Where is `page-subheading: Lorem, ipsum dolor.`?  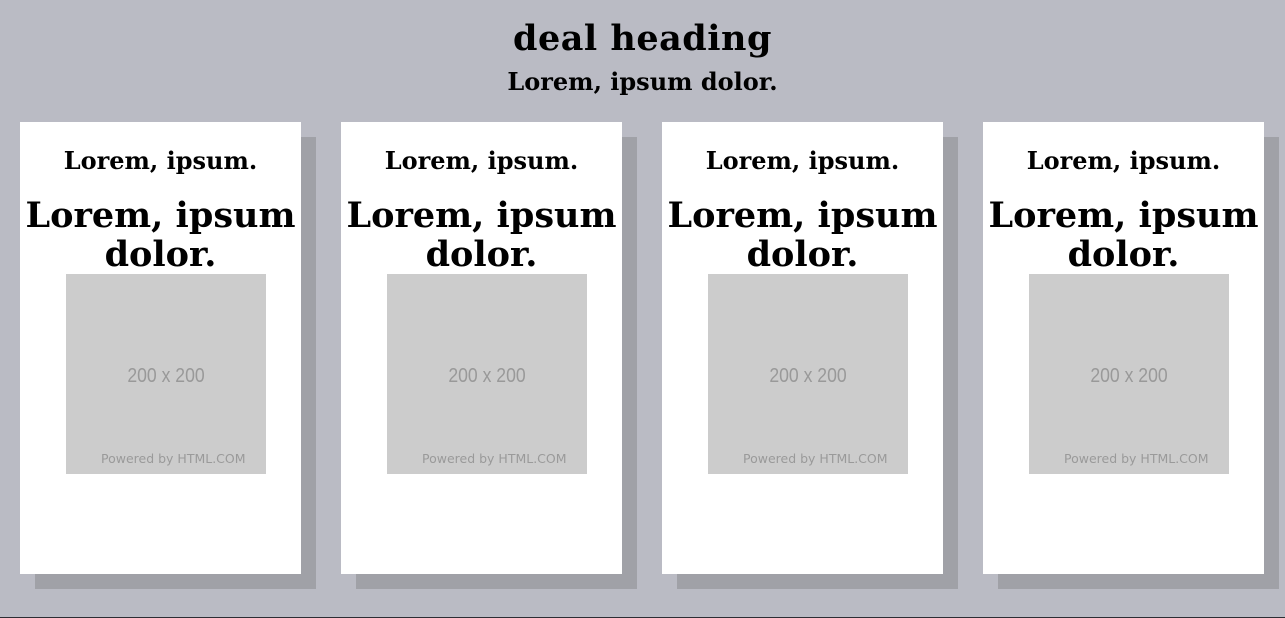 page-subheading: Lorem, ipsum dolor. is located at coordinates (642, 81).